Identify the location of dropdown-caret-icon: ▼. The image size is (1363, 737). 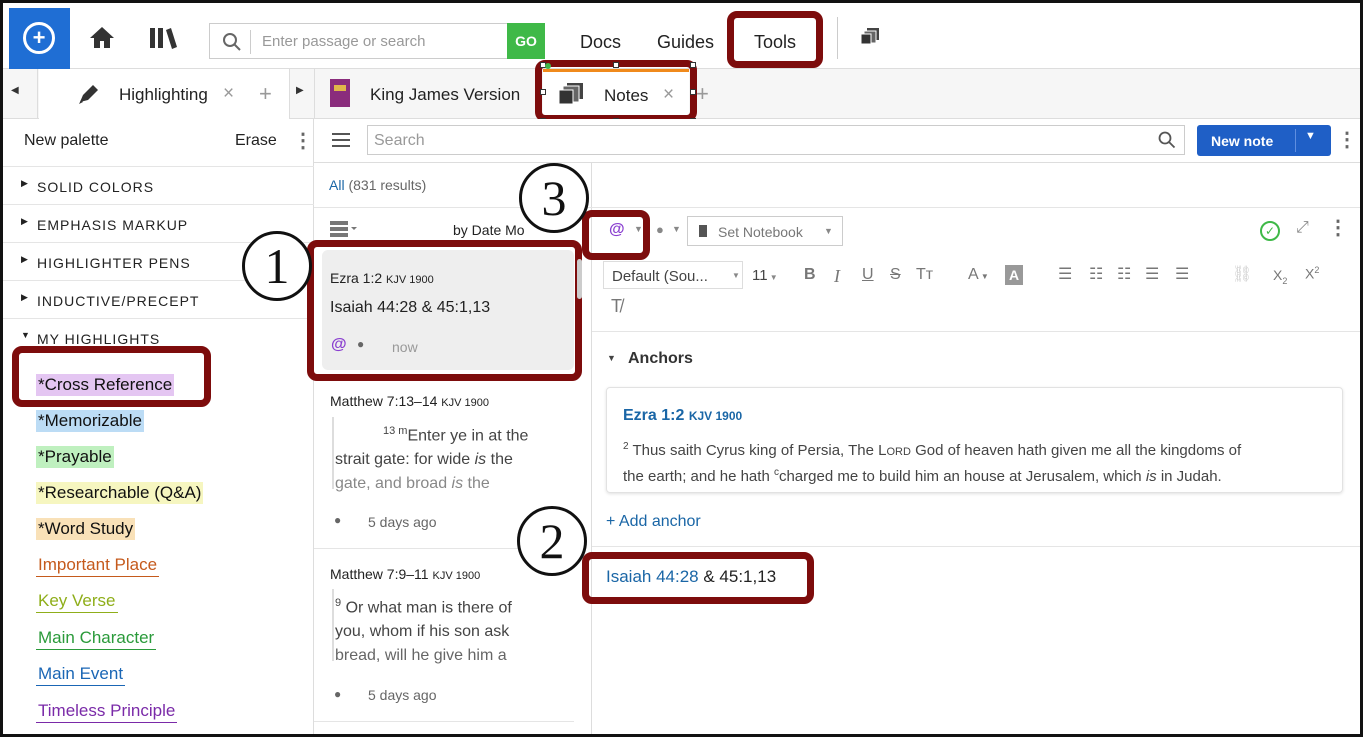
(1310, 136).